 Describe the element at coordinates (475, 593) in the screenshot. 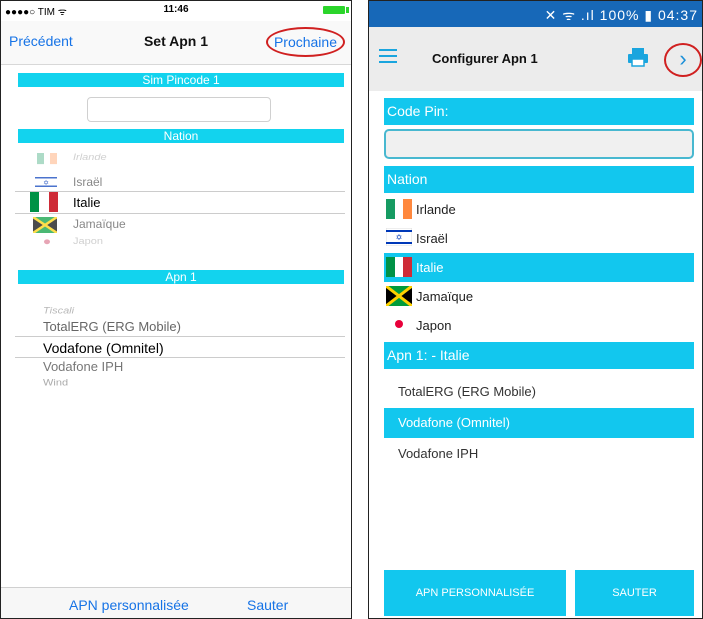

I see `custom-apn-button: APN PERSONNALISÉE` at that location.